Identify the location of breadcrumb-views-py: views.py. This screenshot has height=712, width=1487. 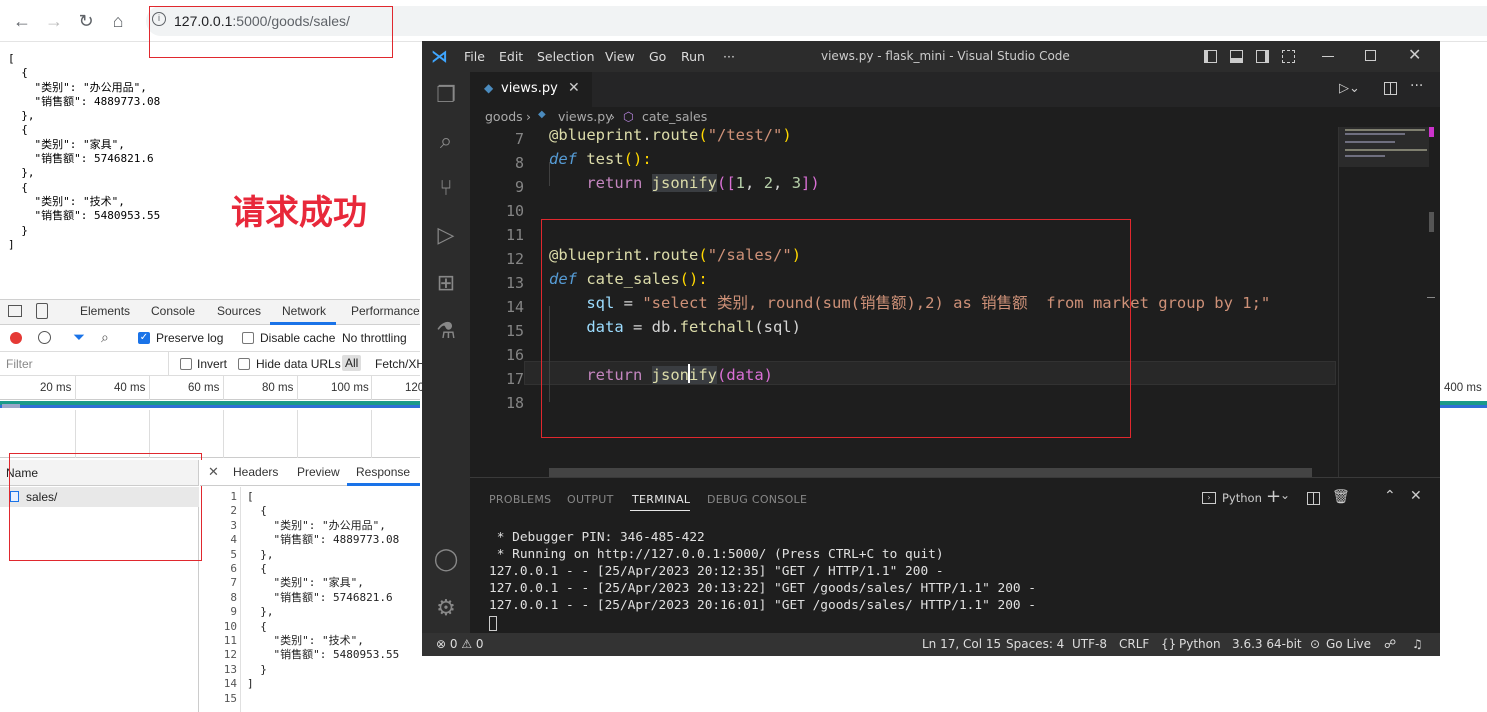
(585, 116).